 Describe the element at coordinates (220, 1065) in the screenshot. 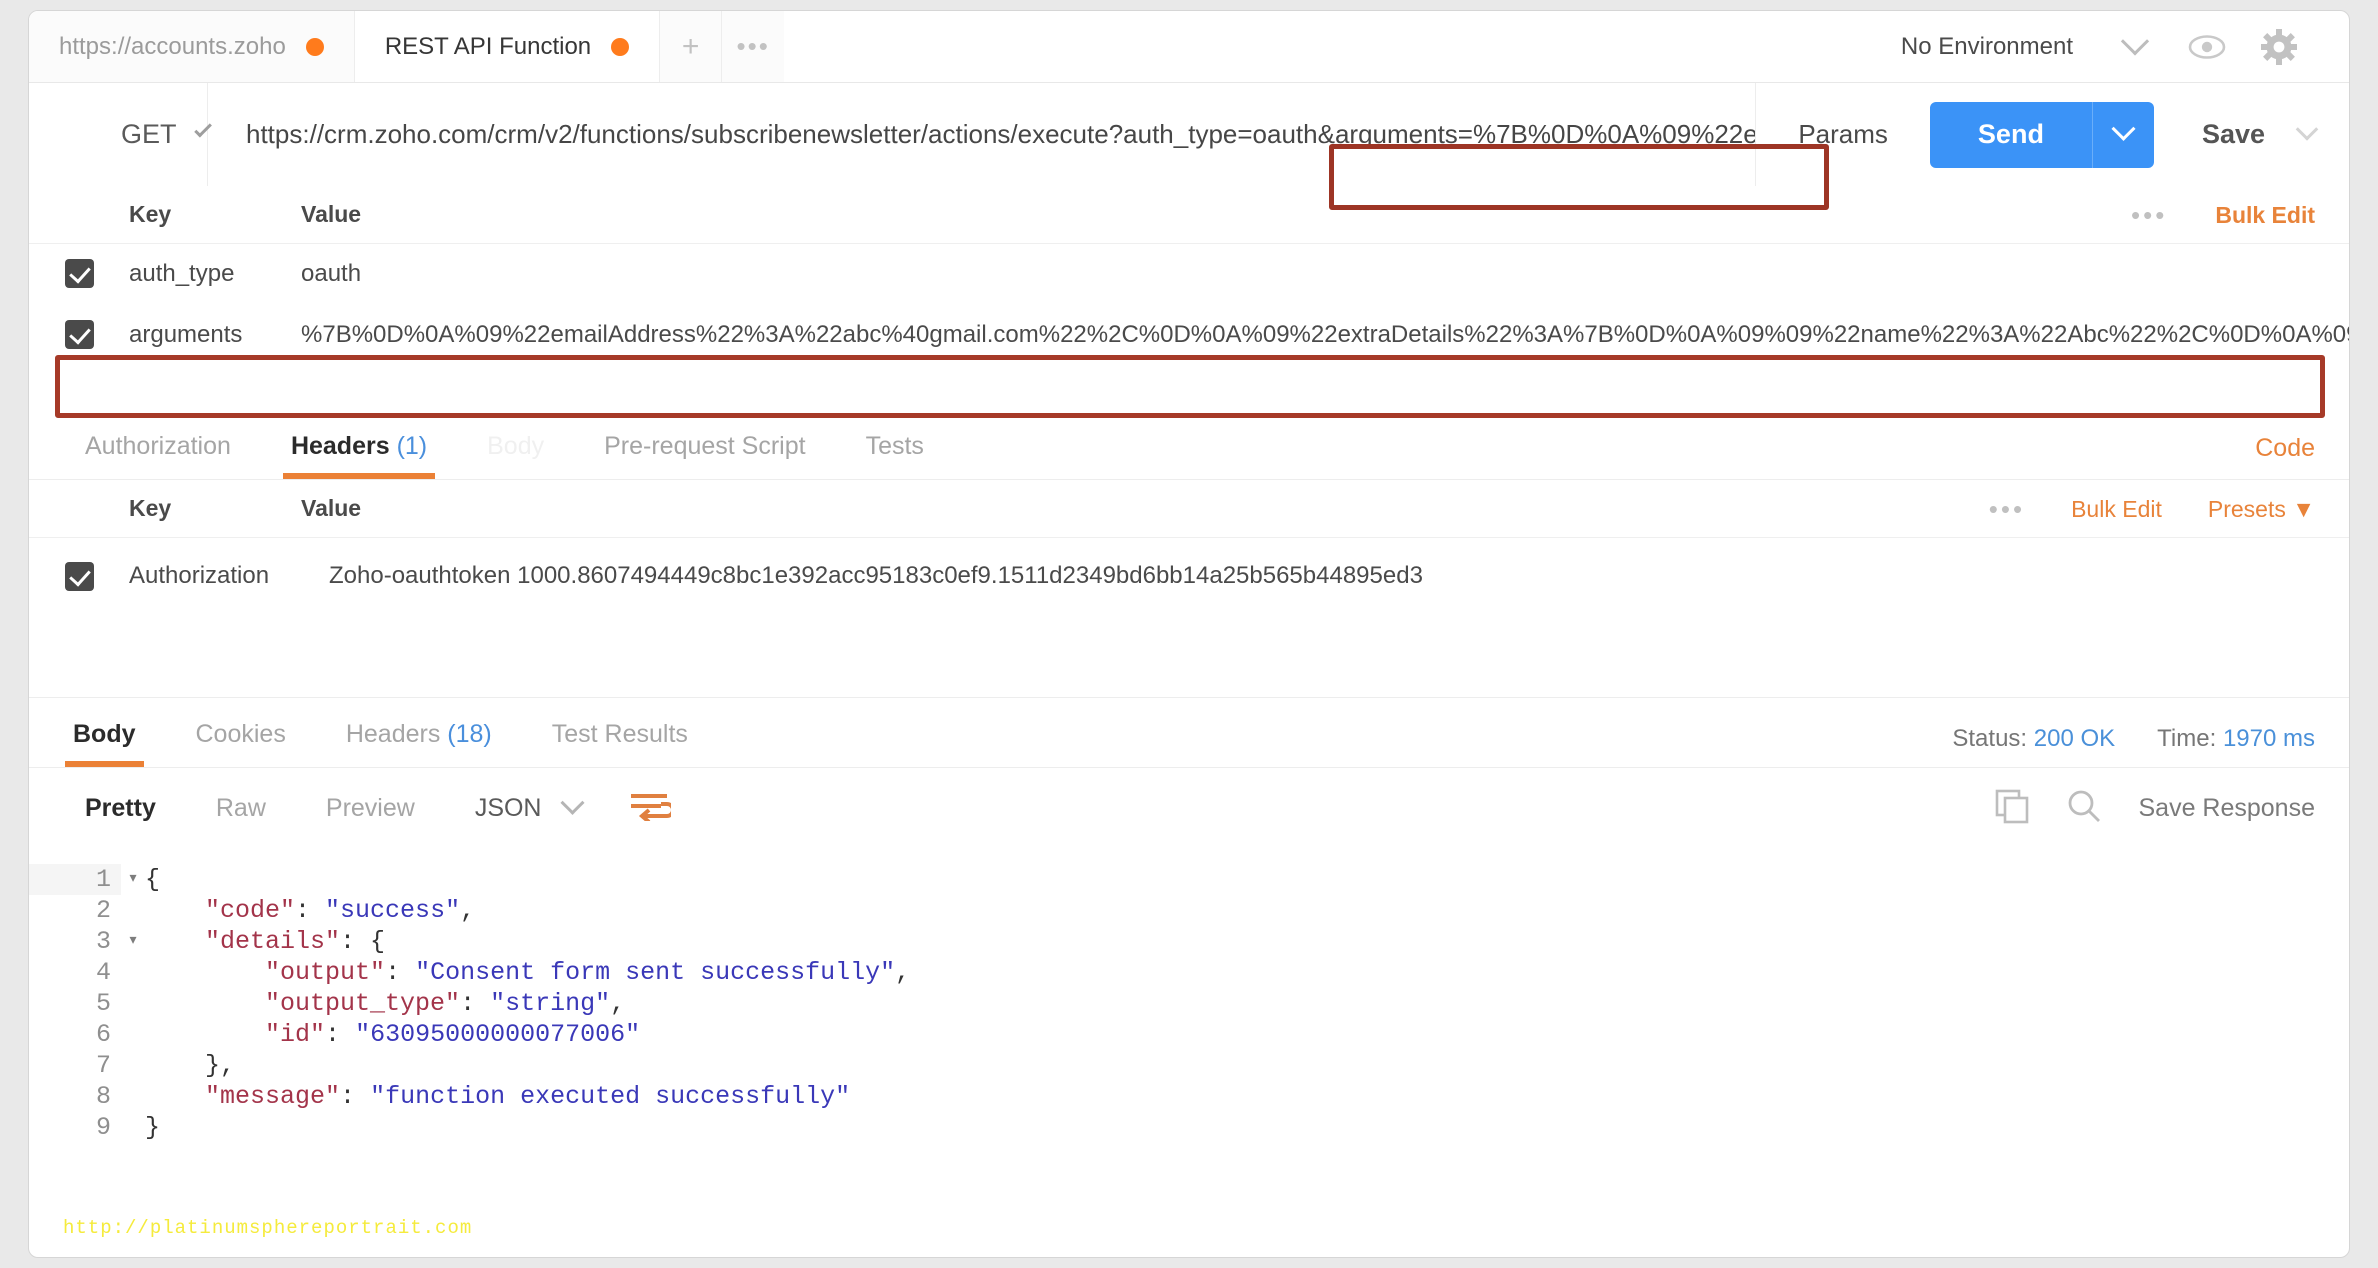

I see `code-line-text: },` at that location.